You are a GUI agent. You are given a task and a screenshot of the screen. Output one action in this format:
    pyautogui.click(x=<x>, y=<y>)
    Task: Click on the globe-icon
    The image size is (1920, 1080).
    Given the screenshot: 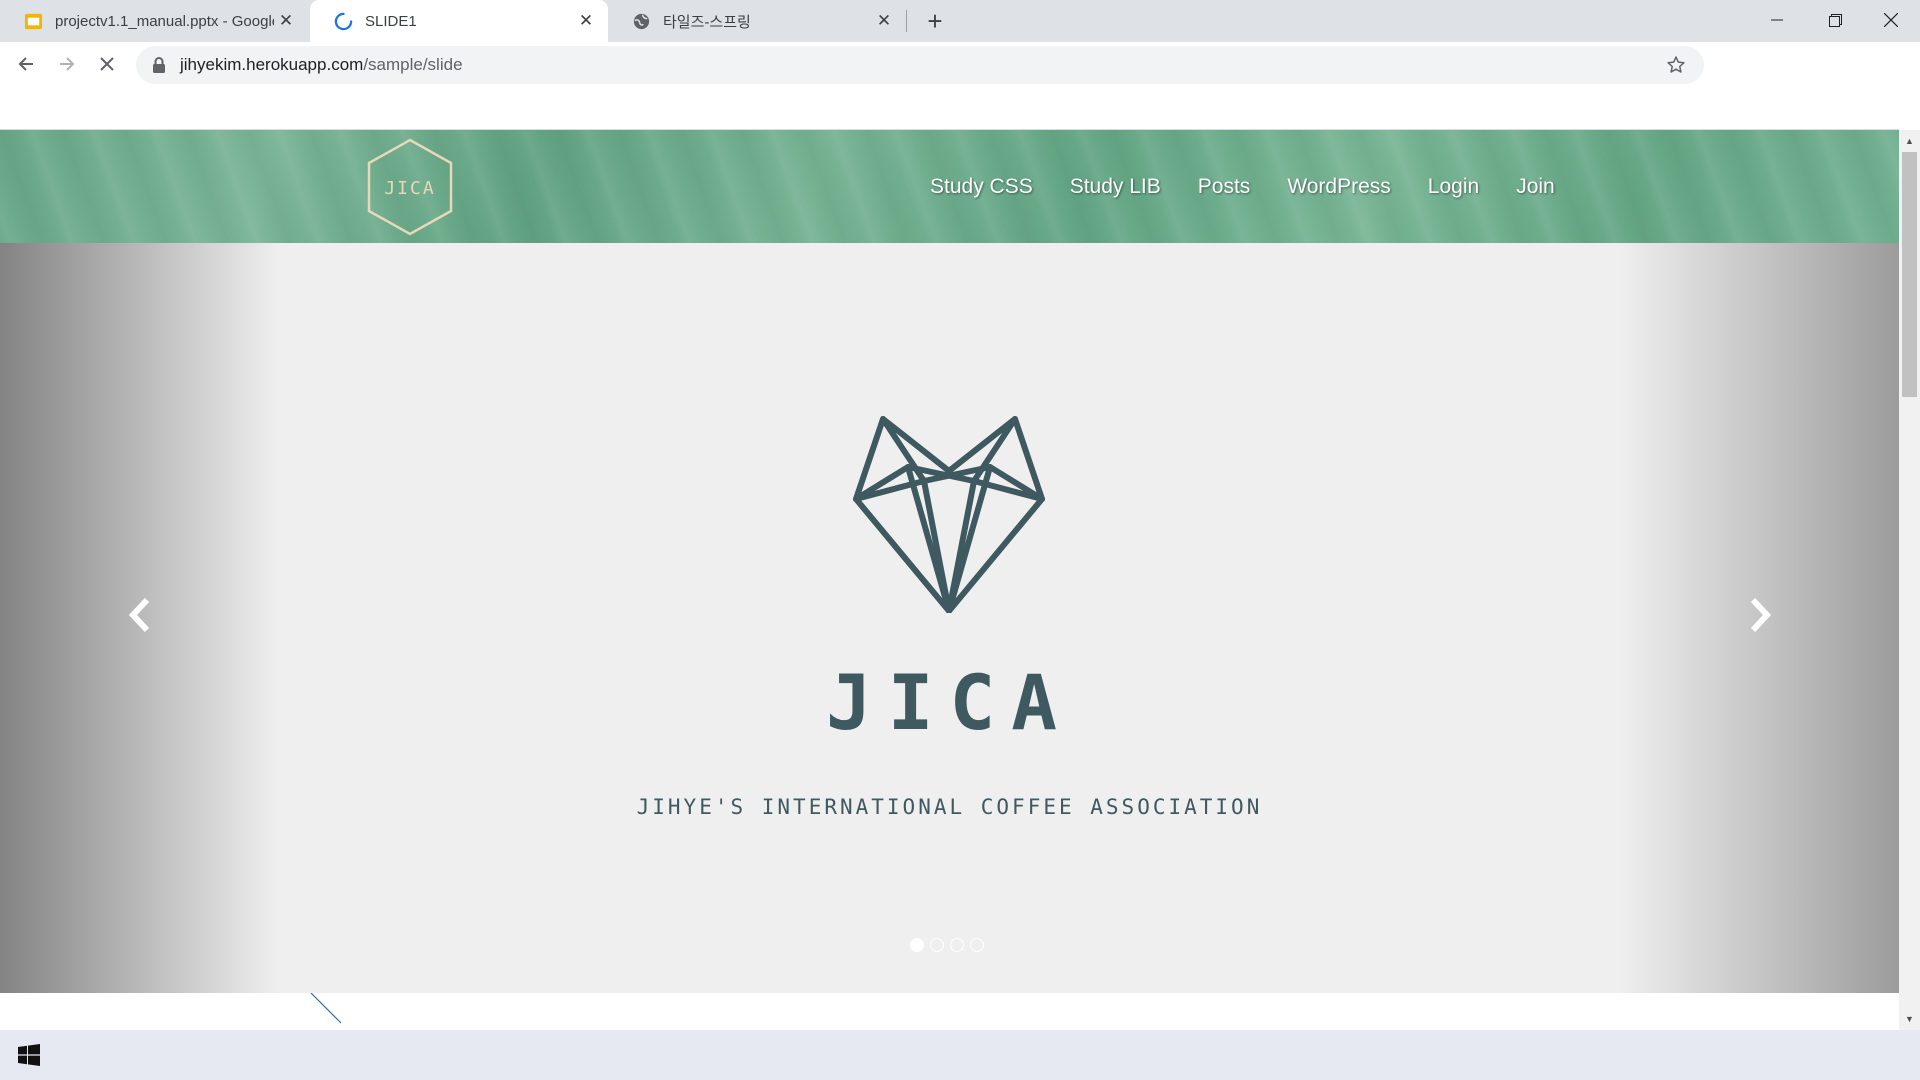 What is the action you would take?
    pyautogui.click(x=641, y=21)
    